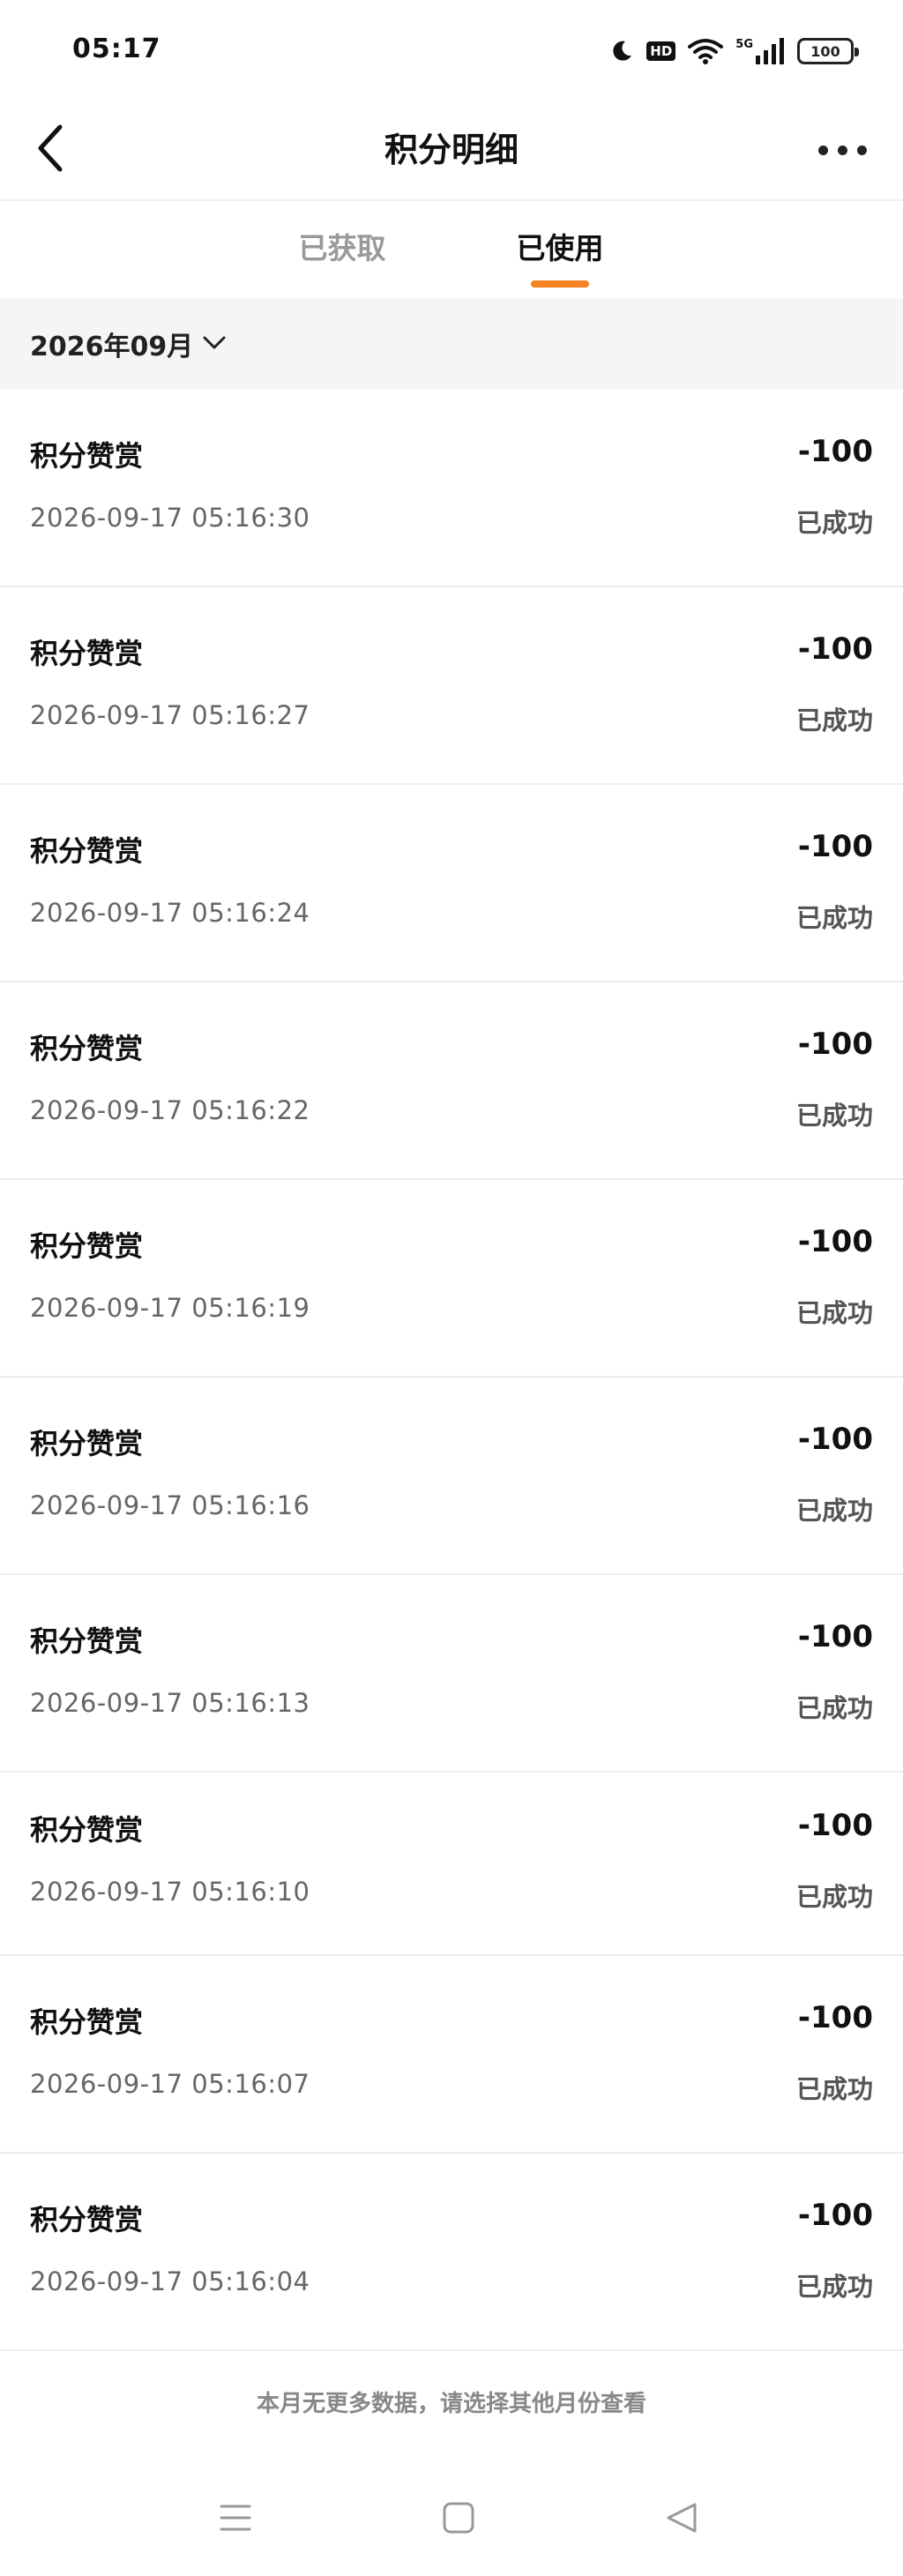 Image resolution: width=903 pixels, height=2576 pixels. What do you see at coordinates (451, 1081) in the screenshot?
I see `list-item: 积分赞赏 -100 2026-09-17 05:16:22 已成功` at bounding box center [451, 1081].